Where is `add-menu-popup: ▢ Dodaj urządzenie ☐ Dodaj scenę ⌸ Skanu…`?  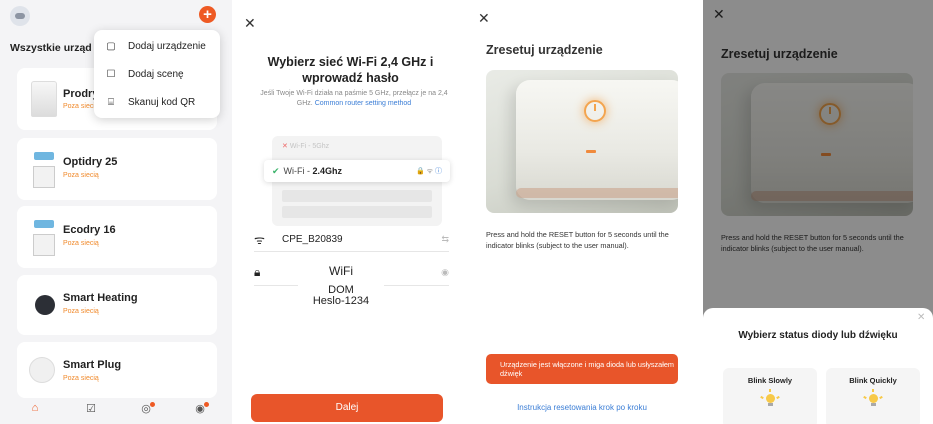
add-menu-popup: ▢ Dodaj urządzenie ☐ Dodaj scenę ⌸ Skanu… is located at coordinates (157, 74).